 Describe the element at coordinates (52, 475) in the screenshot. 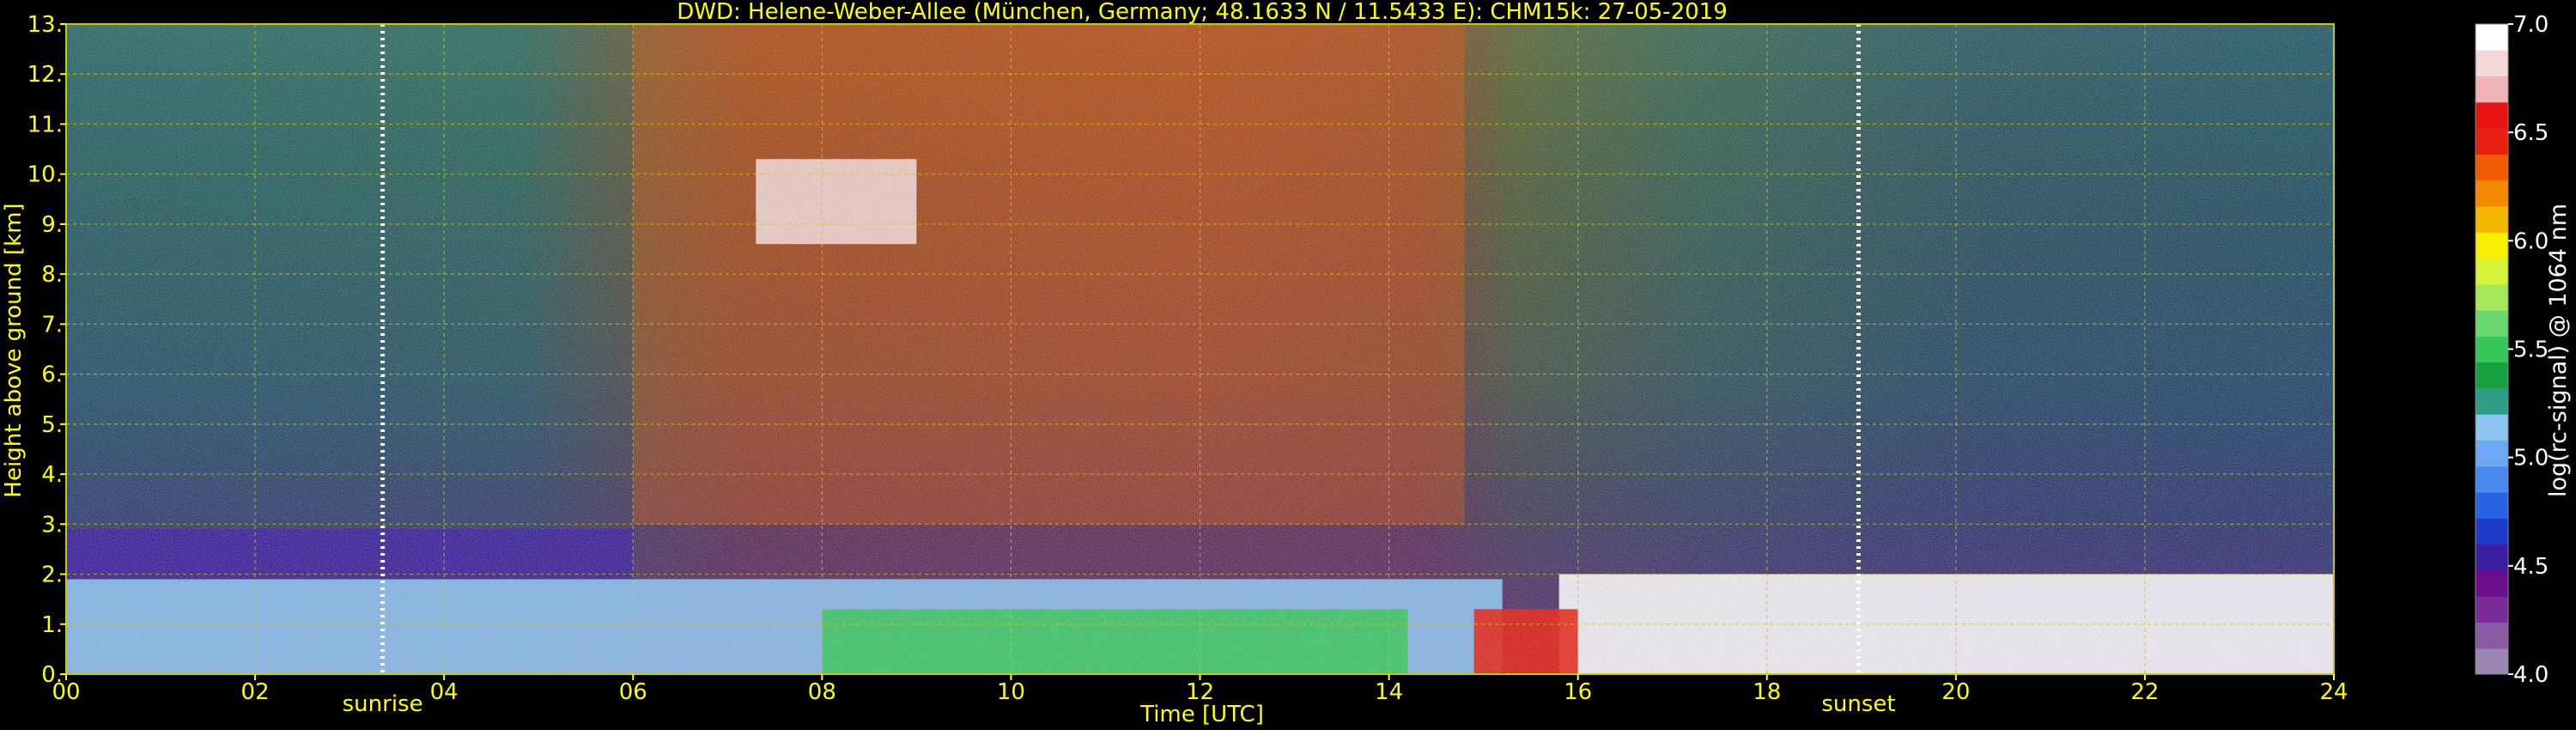

I see `y-tick-label: 4.` at that location.